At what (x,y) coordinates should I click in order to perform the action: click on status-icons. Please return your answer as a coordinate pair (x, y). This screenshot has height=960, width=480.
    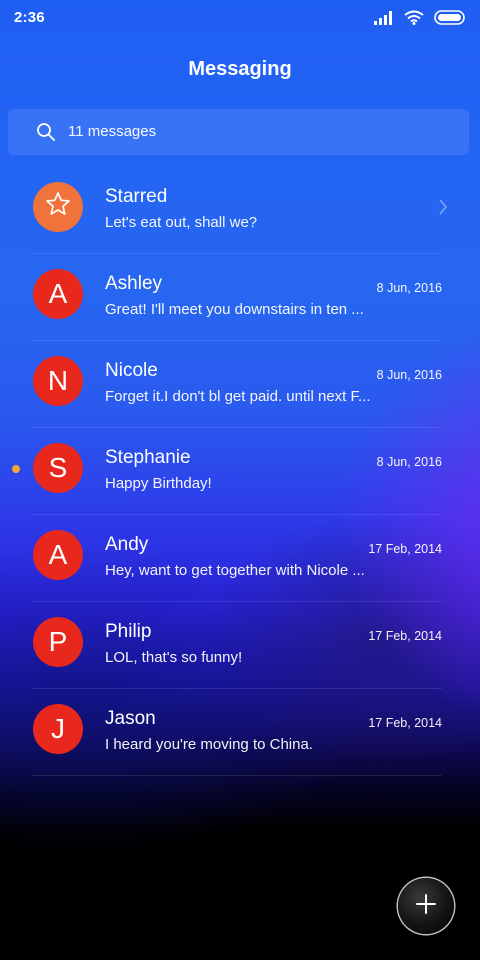
    Looking at the image, I should click on (420, 17).